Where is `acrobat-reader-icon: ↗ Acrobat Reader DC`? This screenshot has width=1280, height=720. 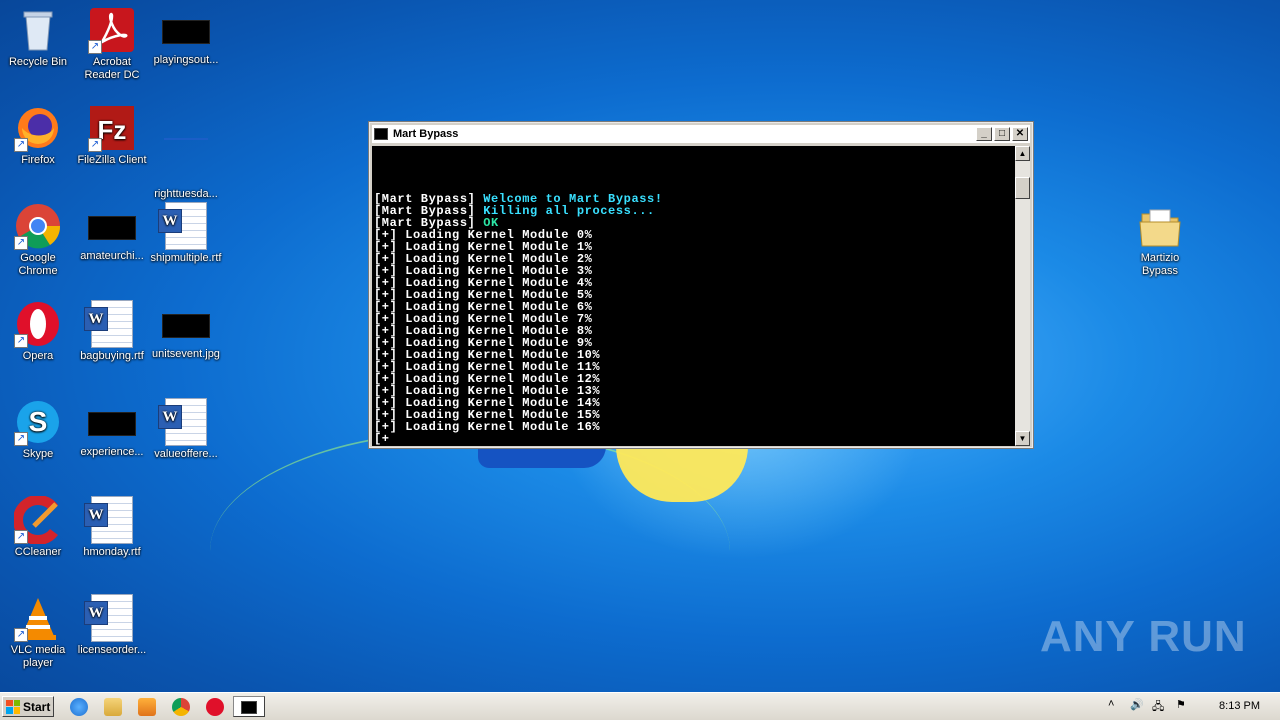 acrobat-reader-icon: ↗ Acrobat Reader DC is located at coordinates (112, 44).